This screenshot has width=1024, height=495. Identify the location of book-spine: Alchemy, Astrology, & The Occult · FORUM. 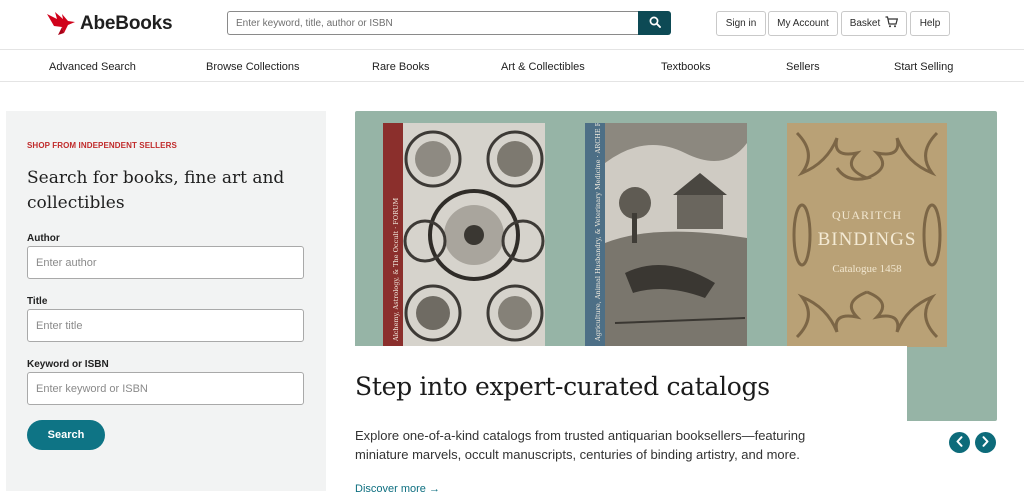
(393, 235).